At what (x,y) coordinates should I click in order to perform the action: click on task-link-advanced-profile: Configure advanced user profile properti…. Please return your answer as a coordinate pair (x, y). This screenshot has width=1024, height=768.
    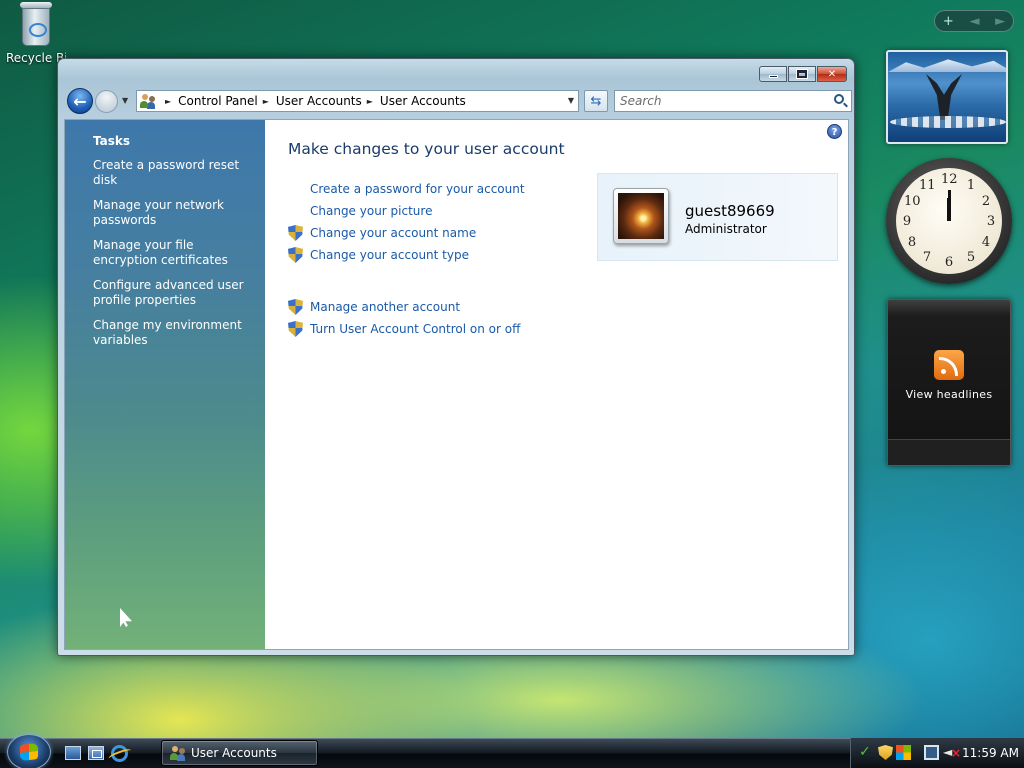
    Looking at the image, I should click on (173, 293).